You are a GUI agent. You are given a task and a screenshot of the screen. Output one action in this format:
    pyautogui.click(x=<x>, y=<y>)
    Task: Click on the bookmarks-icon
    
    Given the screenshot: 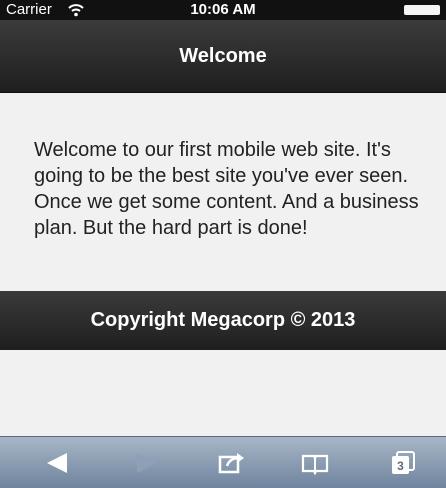 What is the action you would take?
    pyautogui.click(x=315, y=464)
    